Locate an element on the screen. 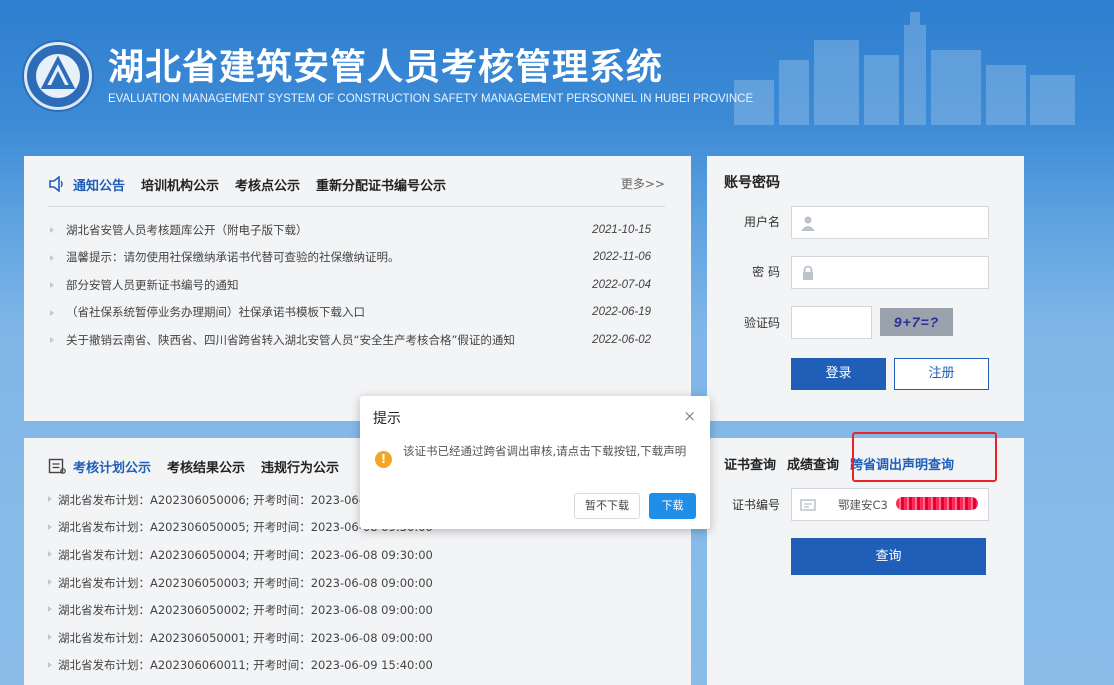  logo-emblem-icon is located at coordinates (58, 76).